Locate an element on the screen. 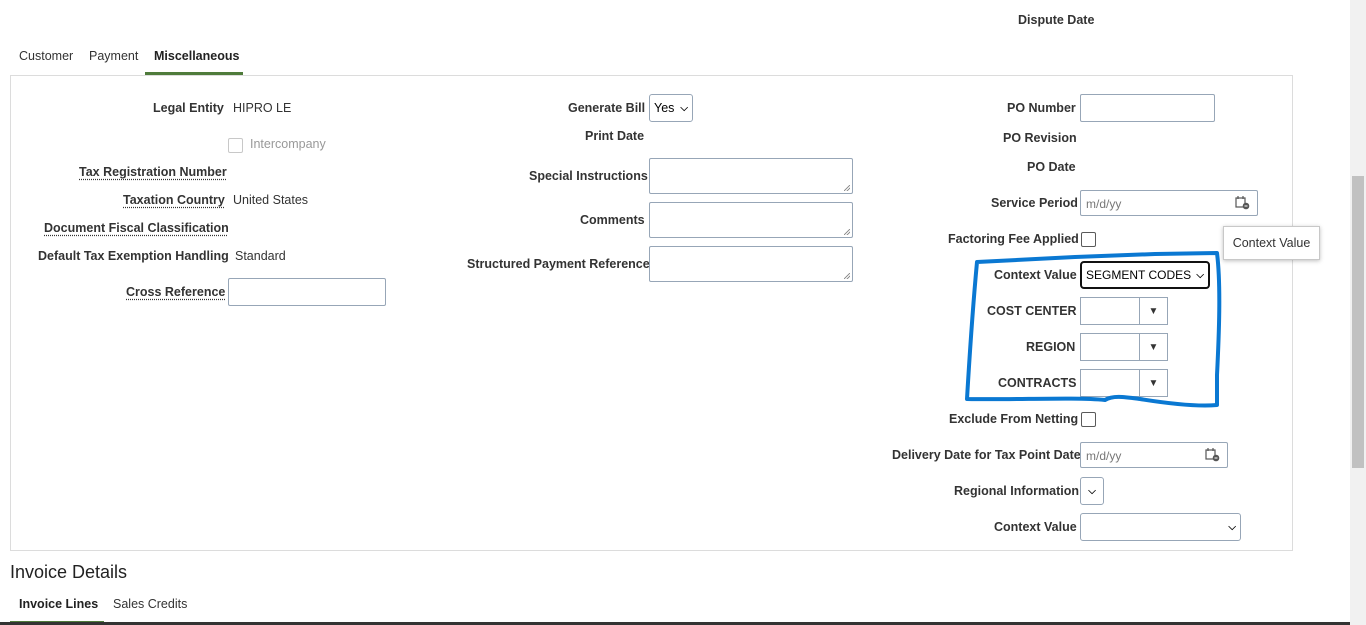 The height and width of the screenshot is (625, 1366). tab-sales-credits: Sales Credits is located at coordinates (150, 604).